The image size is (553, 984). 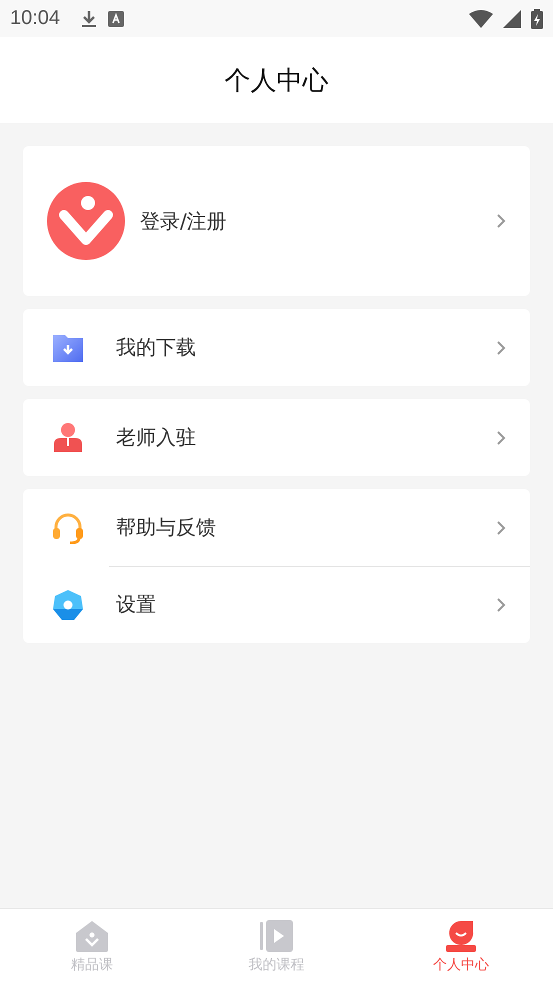 I want to click on login-card: 登录/注册, so click(x=276, y=221).